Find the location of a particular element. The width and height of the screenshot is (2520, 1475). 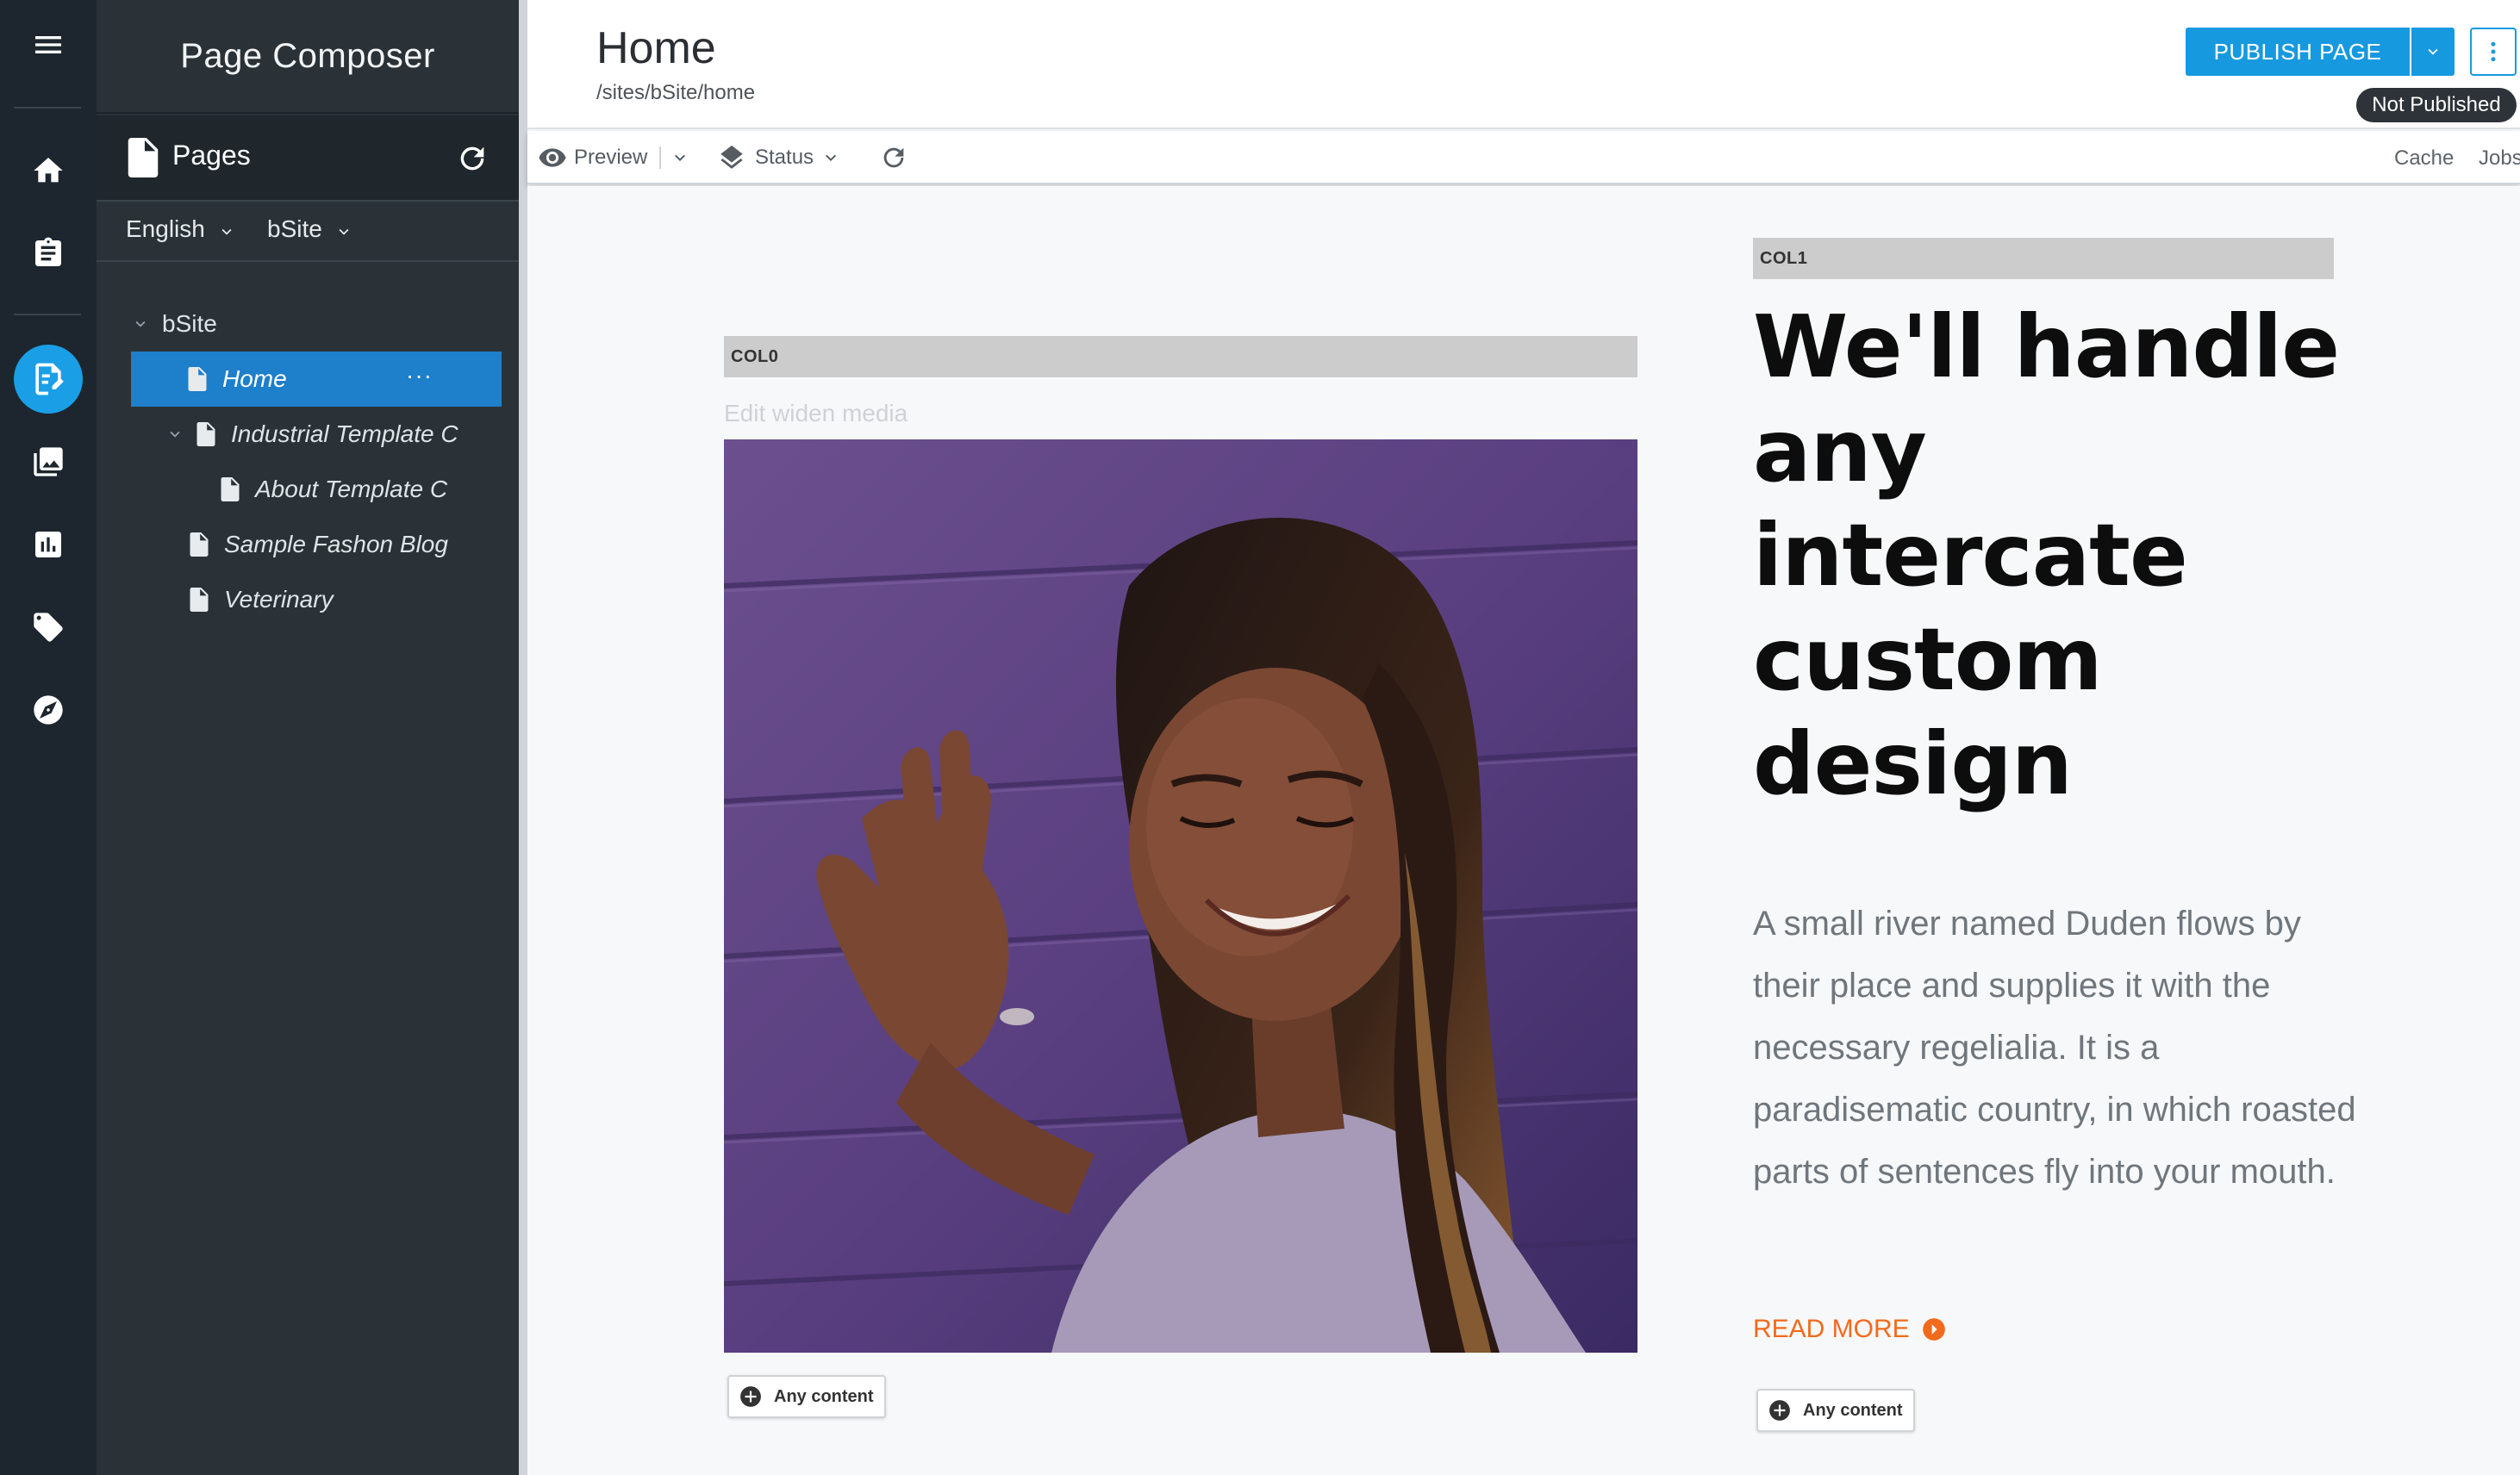

tree-node-label: About Template C is located at coordinates (352, 489).